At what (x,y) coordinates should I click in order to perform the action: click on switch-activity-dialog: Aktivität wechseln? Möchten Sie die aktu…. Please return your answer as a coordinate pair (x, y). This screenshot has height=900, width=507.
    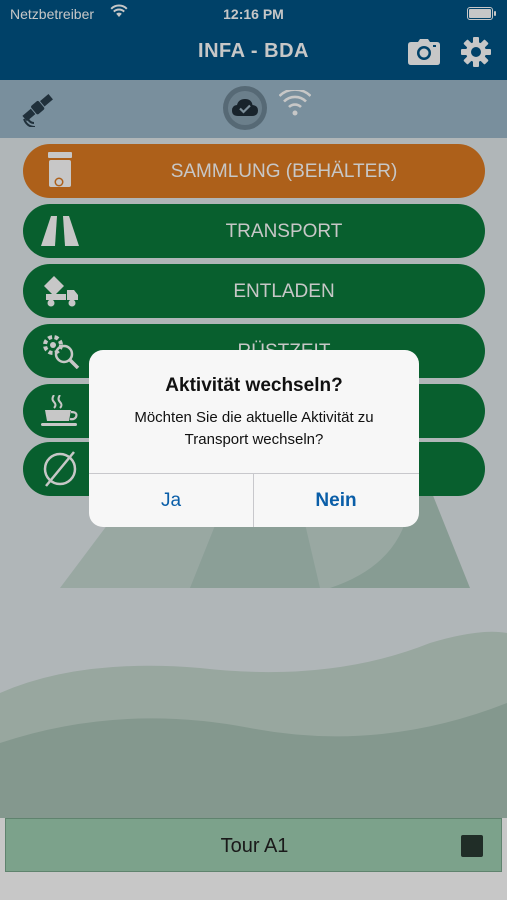
    Looking at the image, I should click on (254, 438).